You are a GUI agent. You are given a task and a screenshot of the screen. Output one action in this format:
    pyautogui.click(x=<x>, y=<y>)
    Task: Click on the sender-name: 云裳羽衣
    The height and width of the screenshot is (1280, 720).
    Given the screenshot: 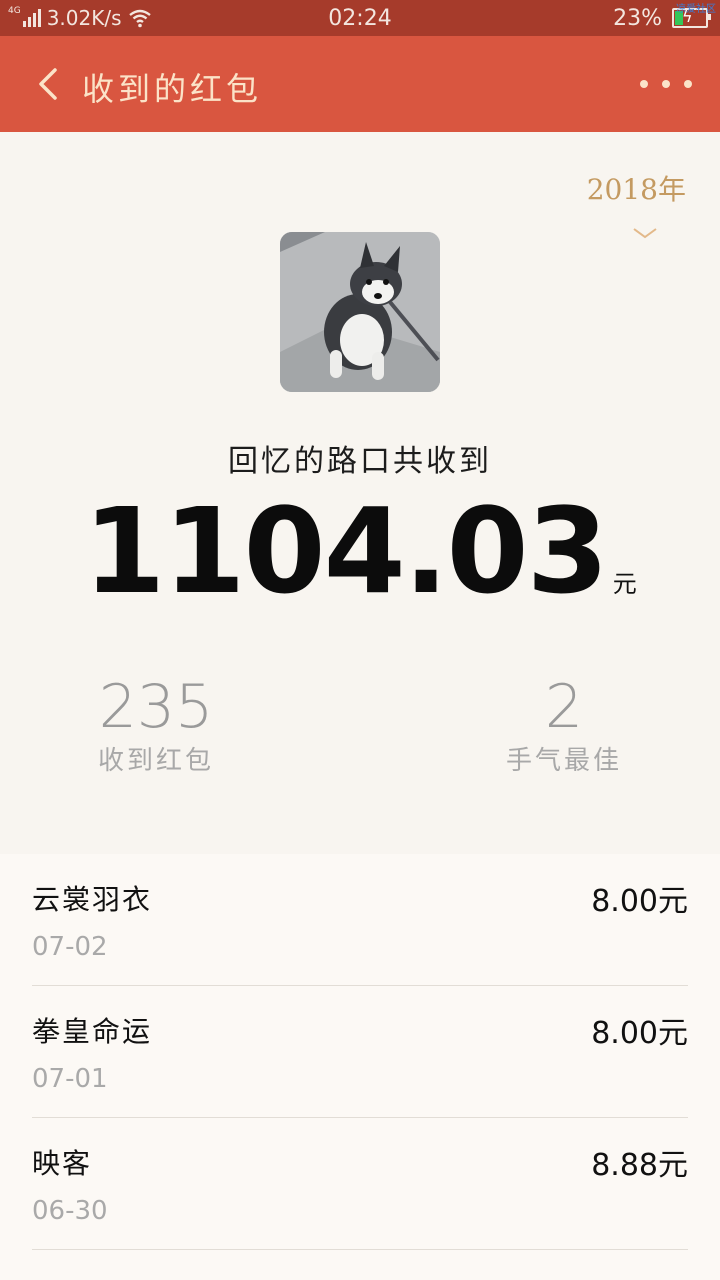 What is the action you would take?
    pyautogui.click(x=92, y=899)
    